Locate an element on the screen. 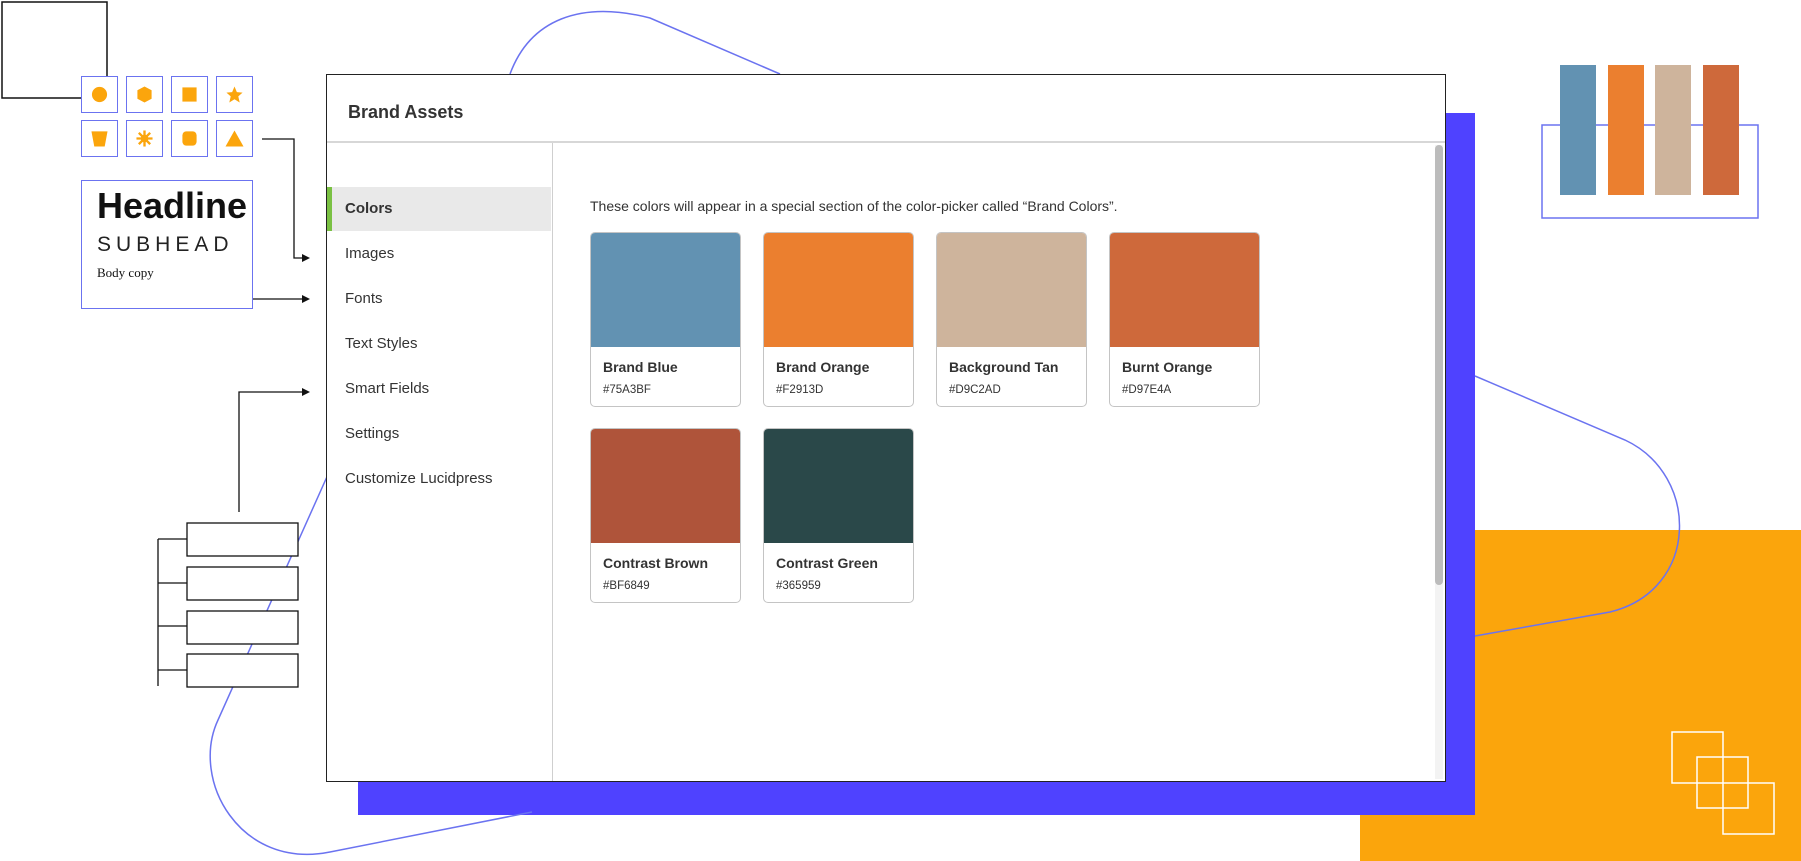 The image size is (1801, 861). swatch-hex: #365959 is located at coordinates (798, 586).